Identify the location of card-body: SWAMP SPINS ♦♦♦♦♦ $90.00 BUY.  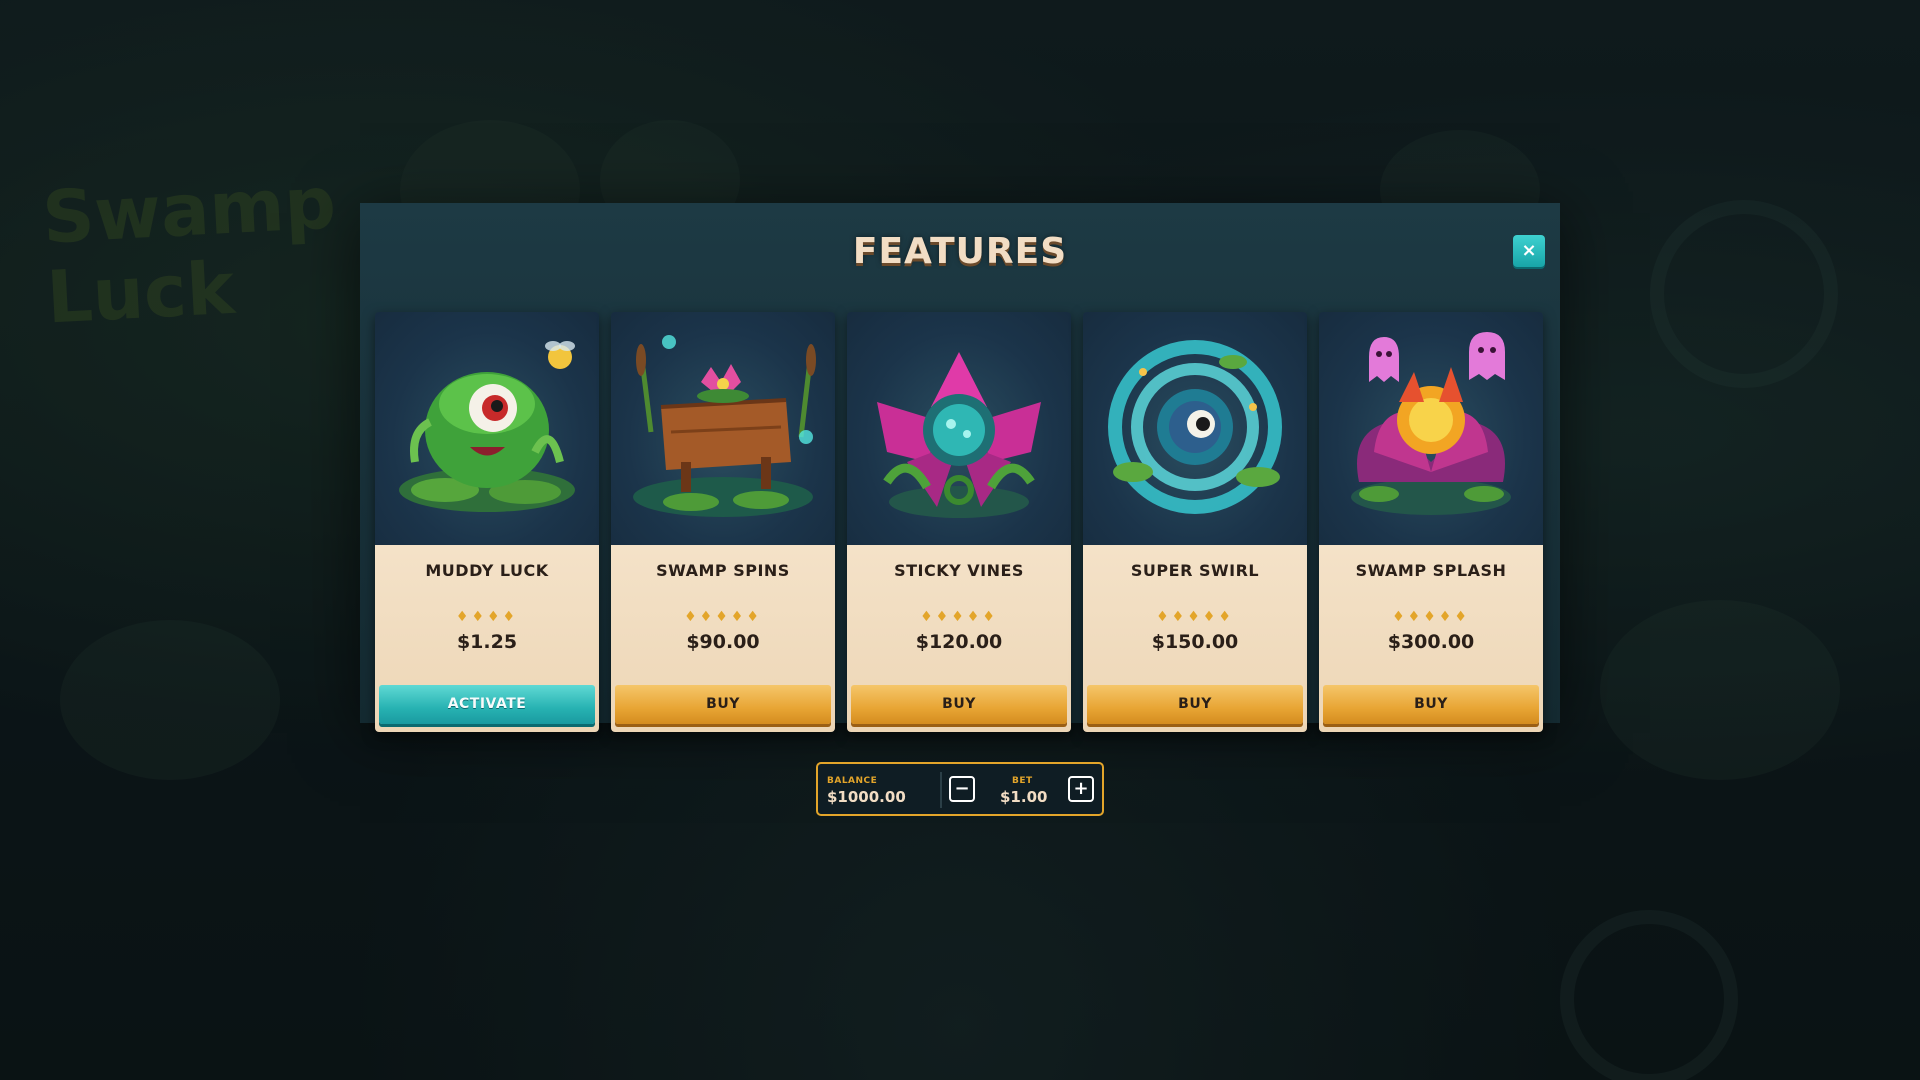
(723, 638).